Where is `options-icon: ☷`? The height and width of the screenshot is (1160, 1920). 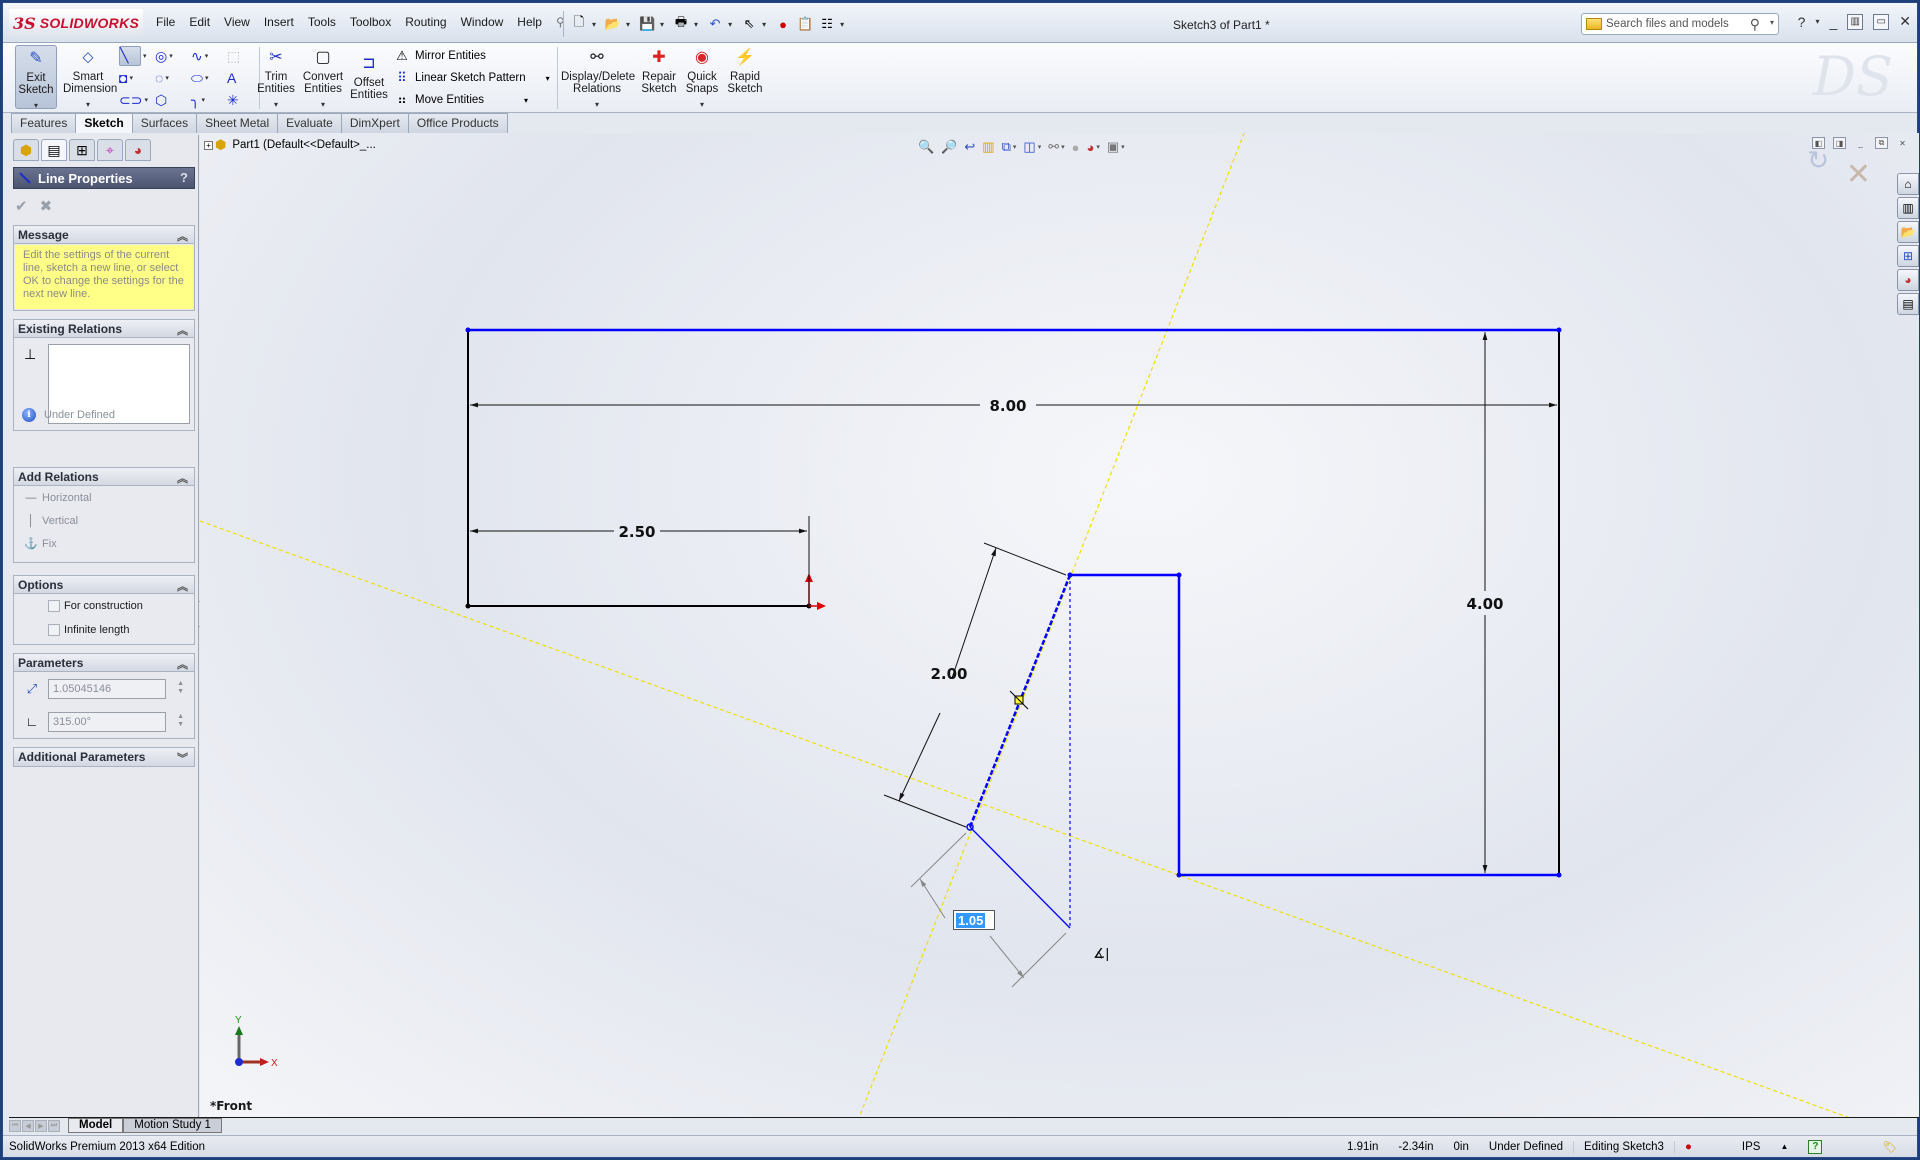 options-icon: ☷ is located at coordinates (827, 24).